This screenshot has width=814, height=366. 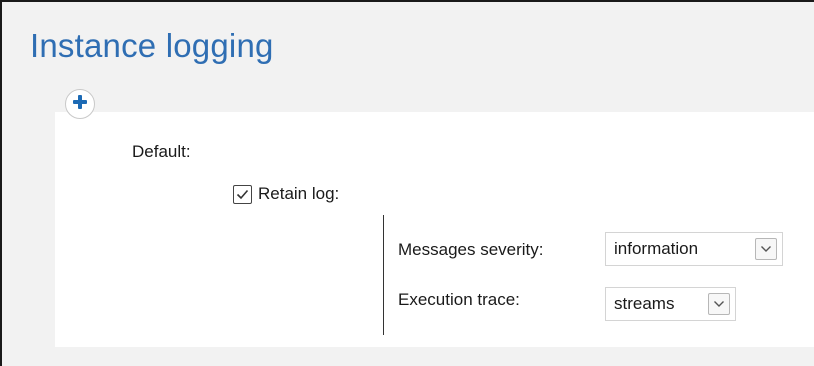 What do you see at coordinates (656, 248) in the screenshot?
I see `messages-severity-value: information` at bounding box center [656, 248].